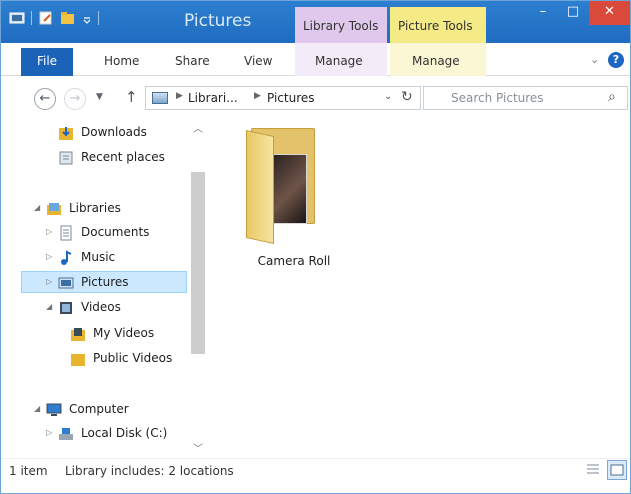 This screenshot has width=631, height=494. What do you see at coordinates (114, 132) in the screenshot?
I see `nav-label: Downloads` at bounding box center [114, 132].